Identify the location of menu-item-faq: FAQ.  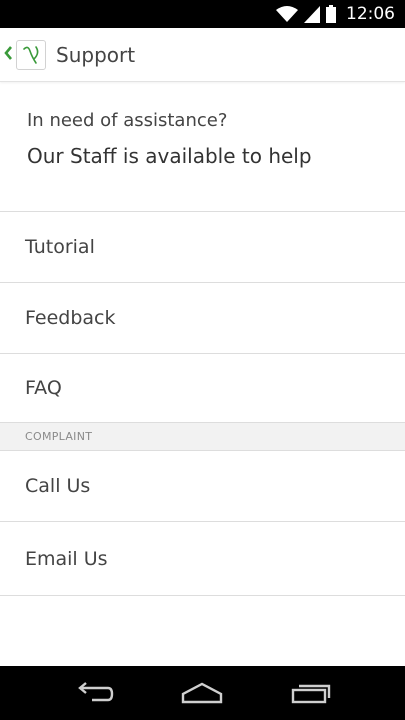
(202, 388).